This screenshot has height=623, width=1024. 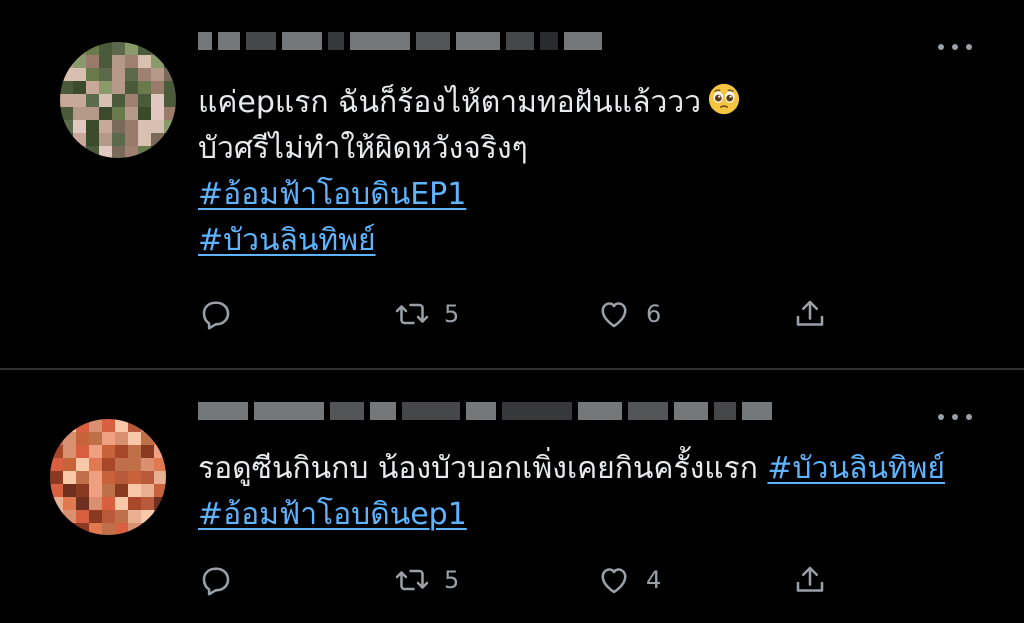 I want to click on username-redacted, so click(x=400, y=41).